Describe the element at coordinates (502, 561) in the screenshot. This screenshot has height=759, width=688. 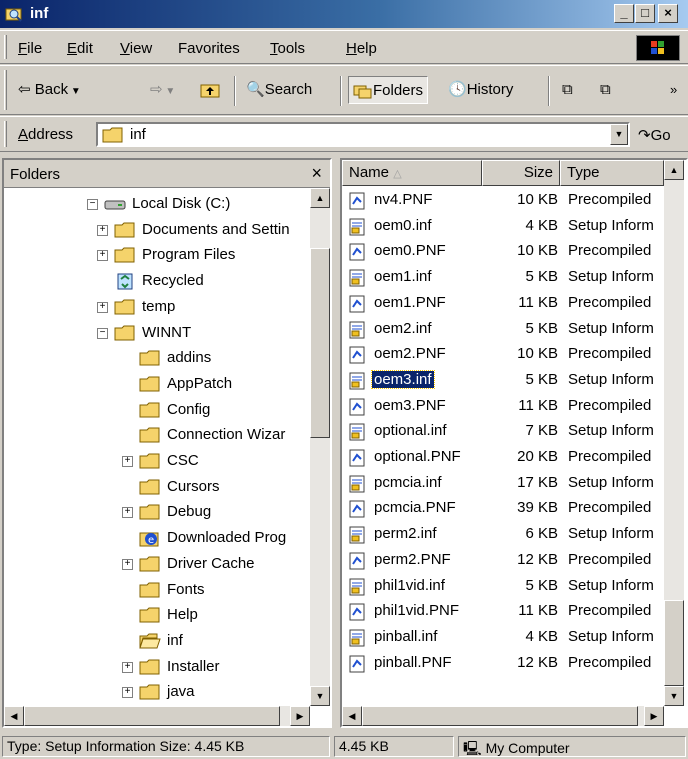
I see `file-list-row: perm2.PNF 12 KB Precompiled` at that location.